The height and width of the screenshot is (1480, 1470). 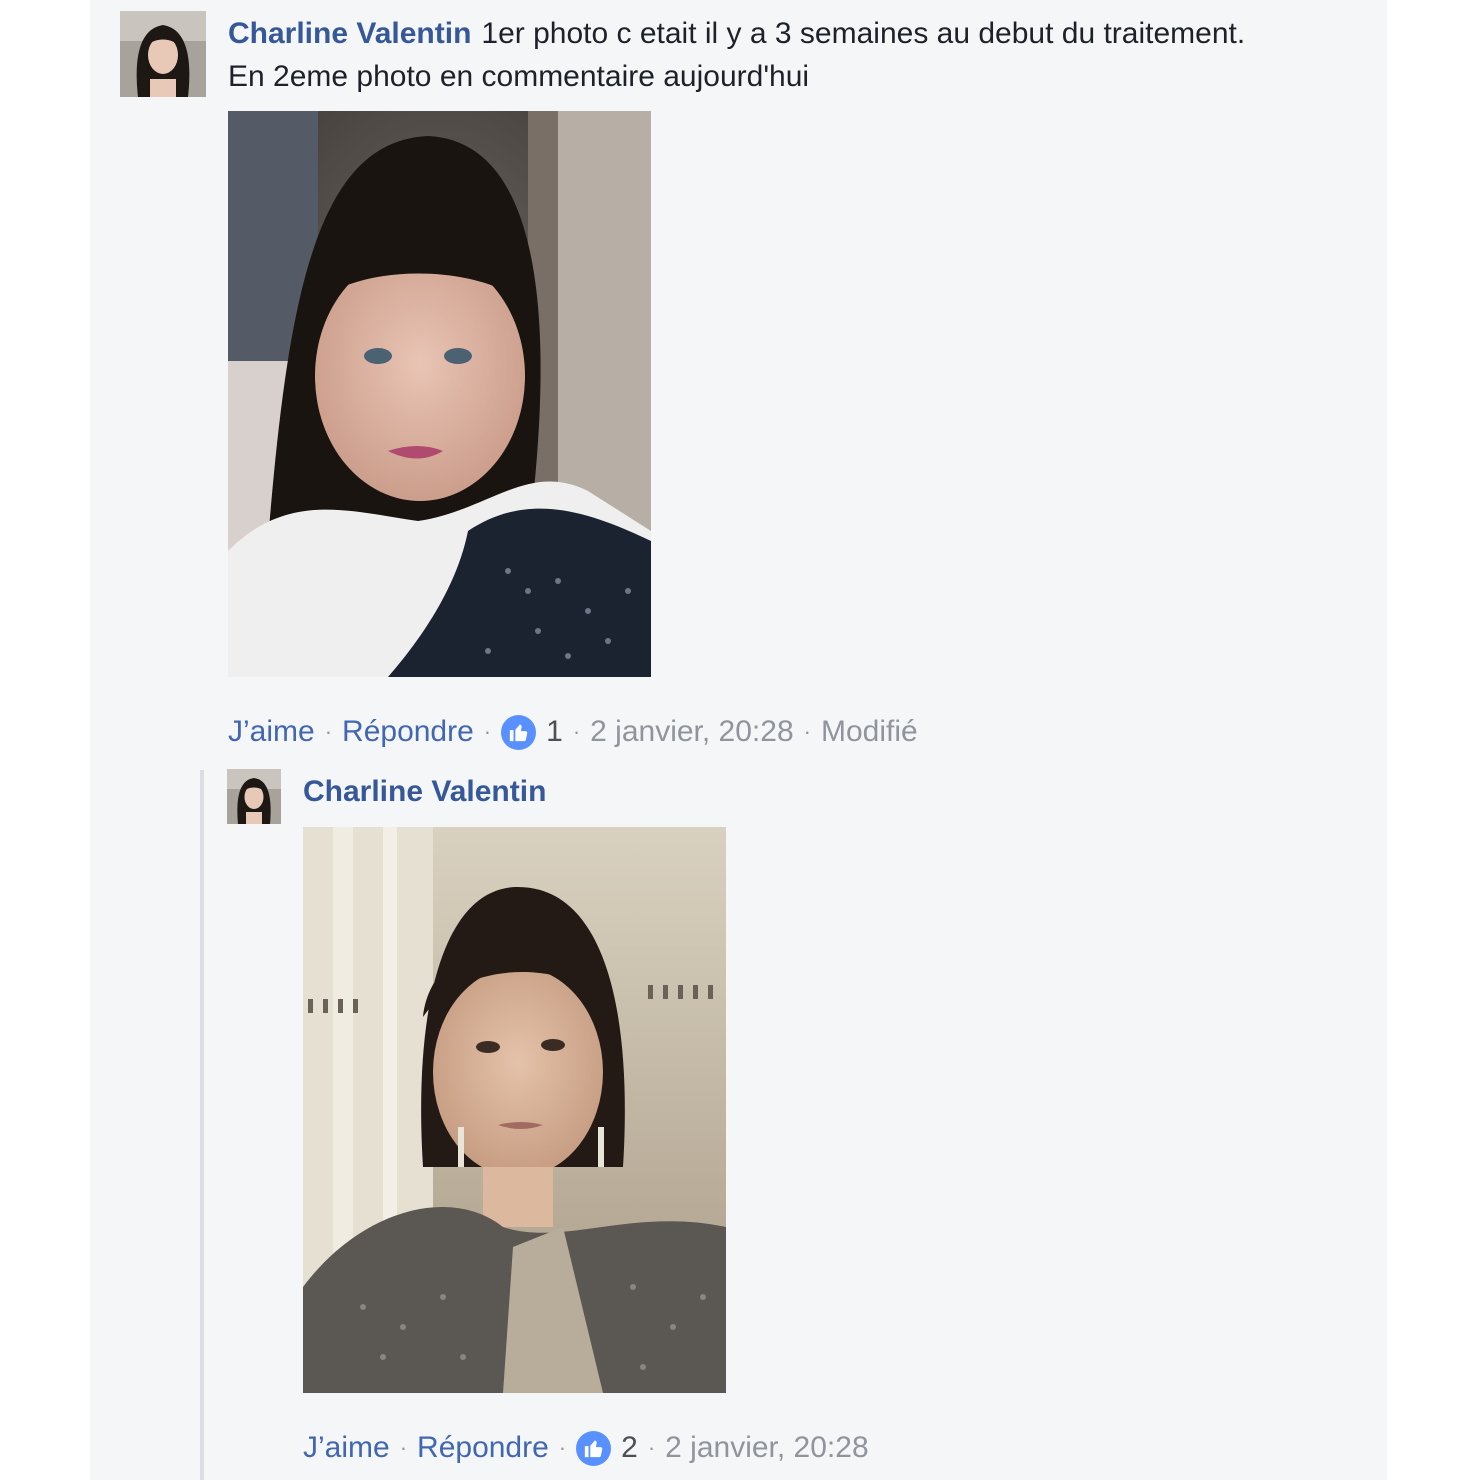 What do you see at coordinates (629, 1448) in the screenshot?
I see `reaction-count: 2` at bounding box center [629, 1448].